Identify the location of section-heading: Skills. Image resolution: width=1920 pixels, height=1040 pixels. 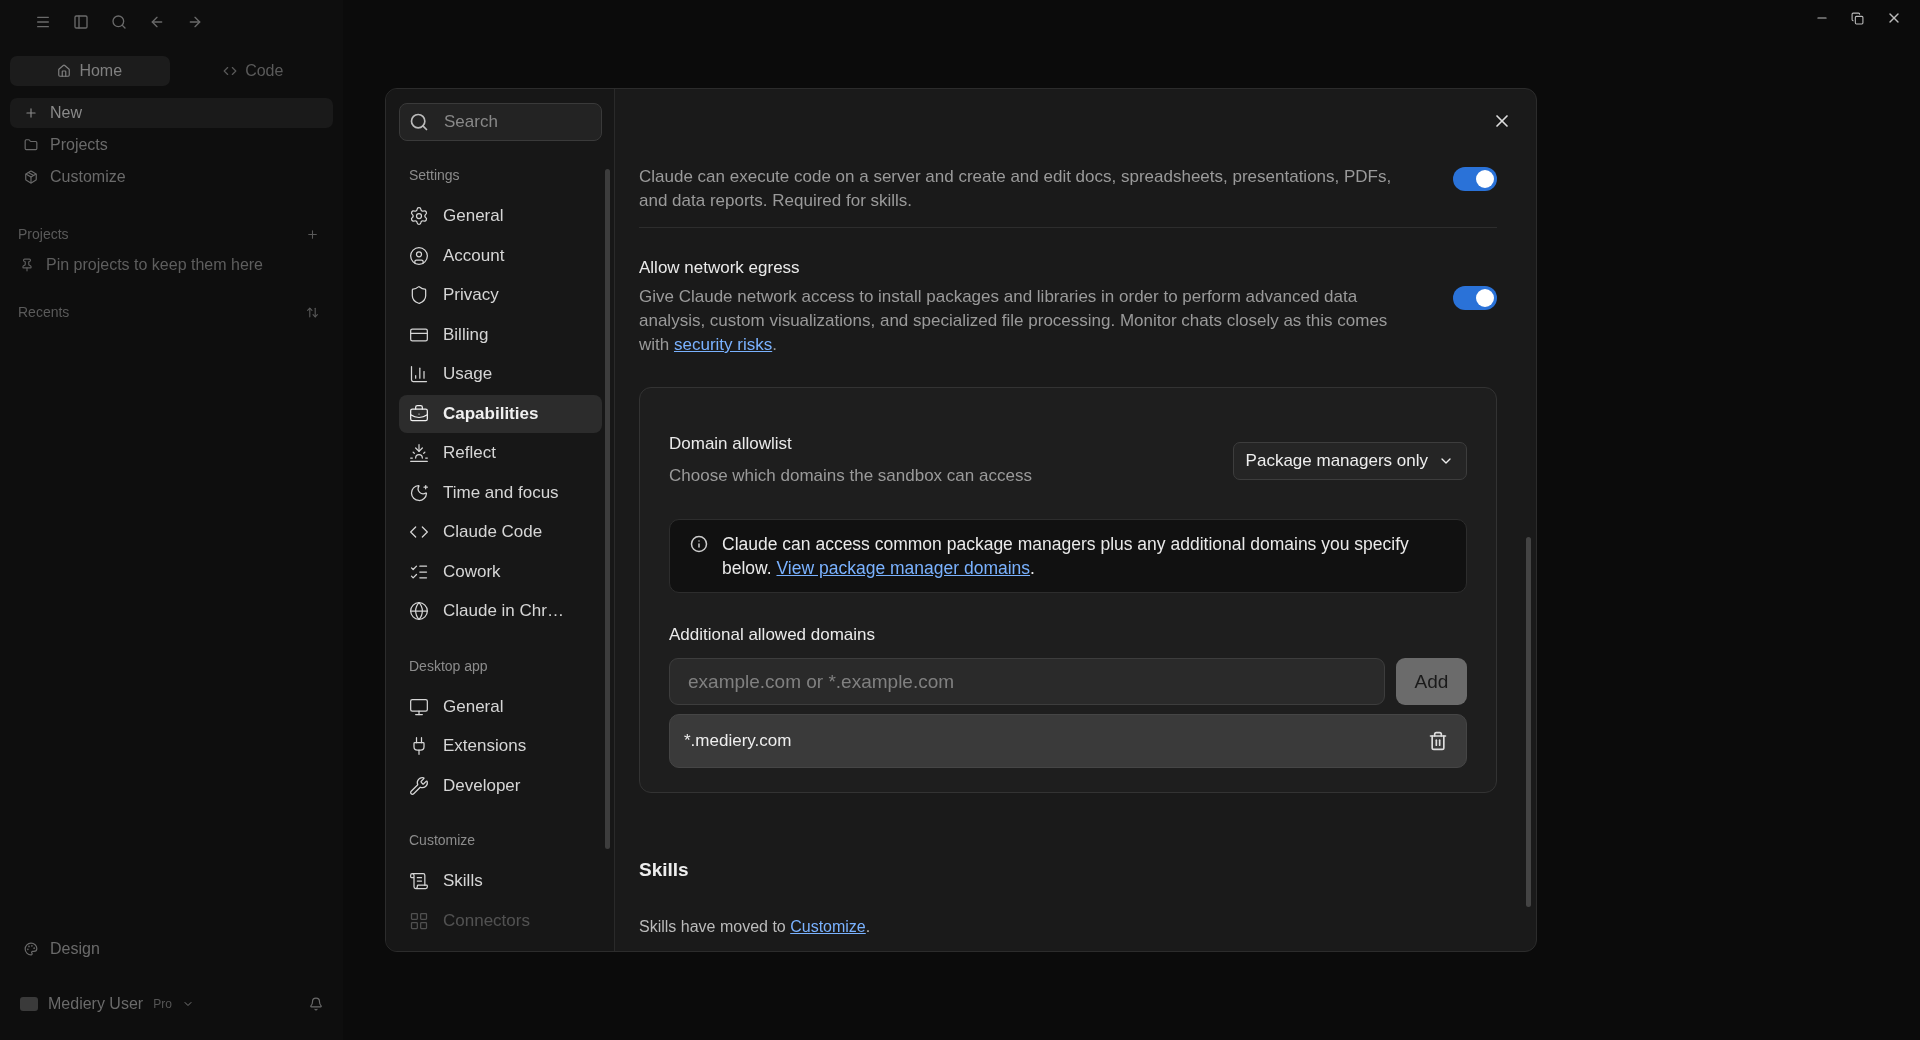
(664, 870).